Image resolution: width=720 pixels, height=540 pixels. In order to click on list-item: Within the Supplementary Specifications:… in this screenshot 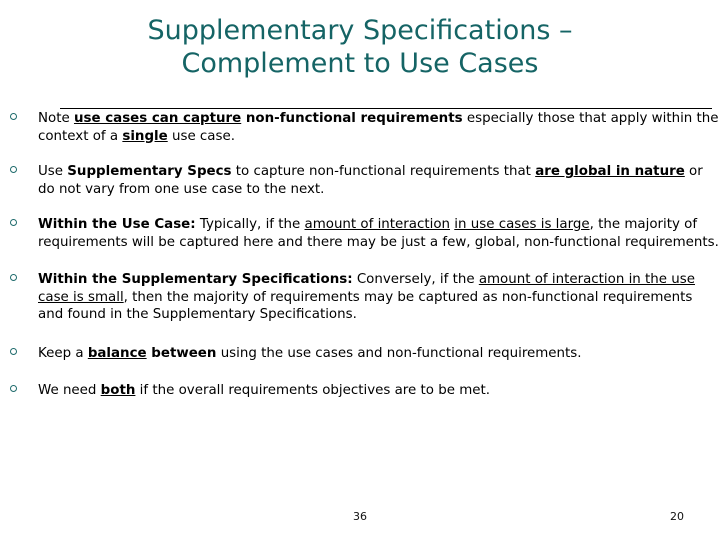, I will do `click(364, 297)`.